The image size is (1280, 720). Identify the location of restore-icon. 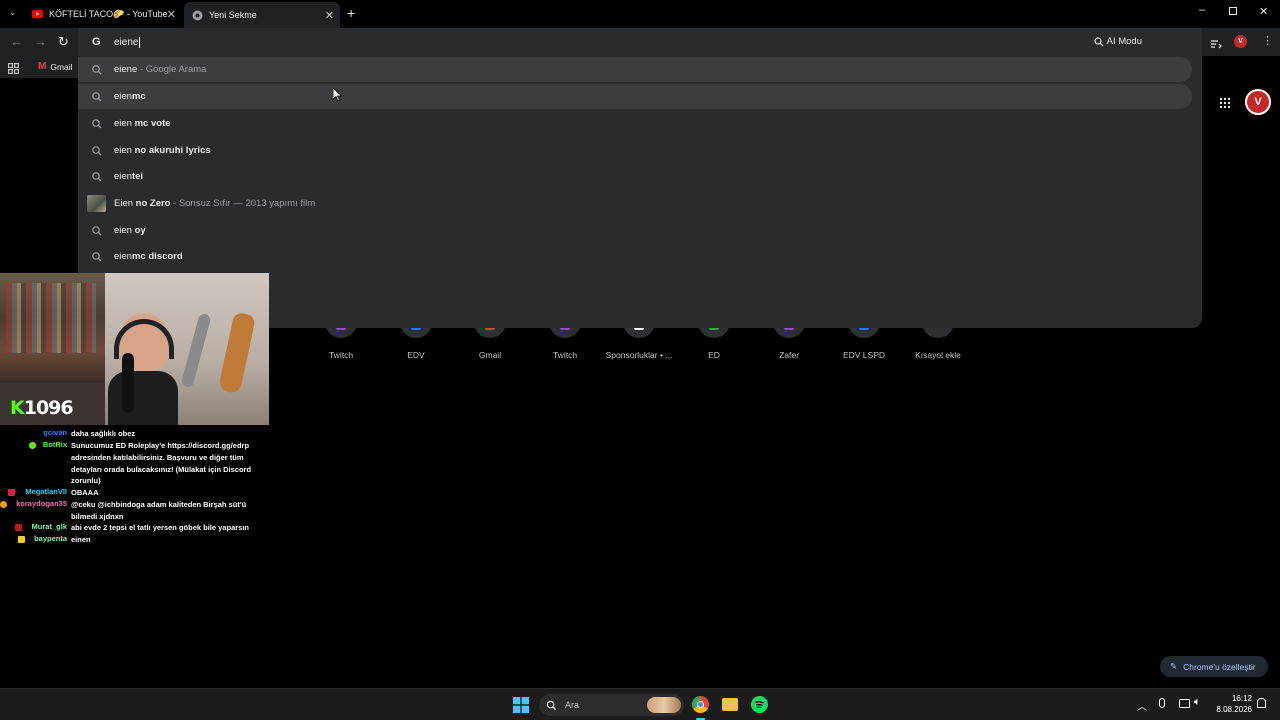
(1233, 11).